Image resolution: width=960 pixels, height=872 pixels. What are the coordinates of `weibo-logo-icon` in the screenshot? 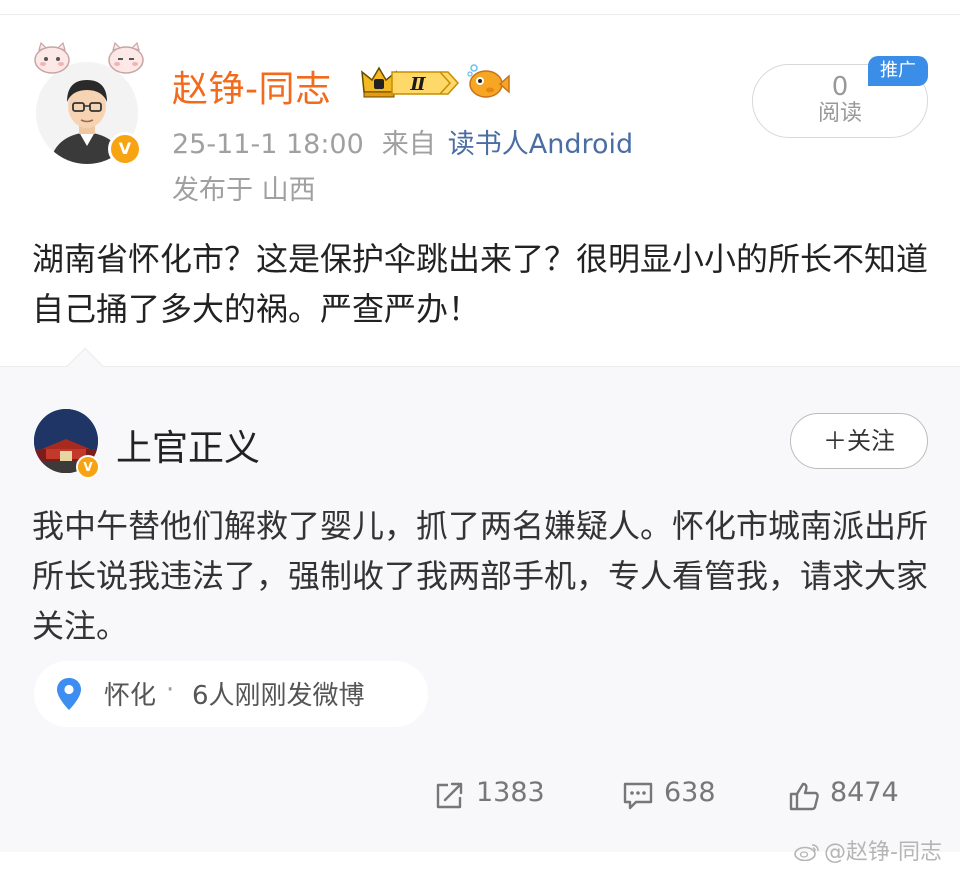 It's located at (806, 852).